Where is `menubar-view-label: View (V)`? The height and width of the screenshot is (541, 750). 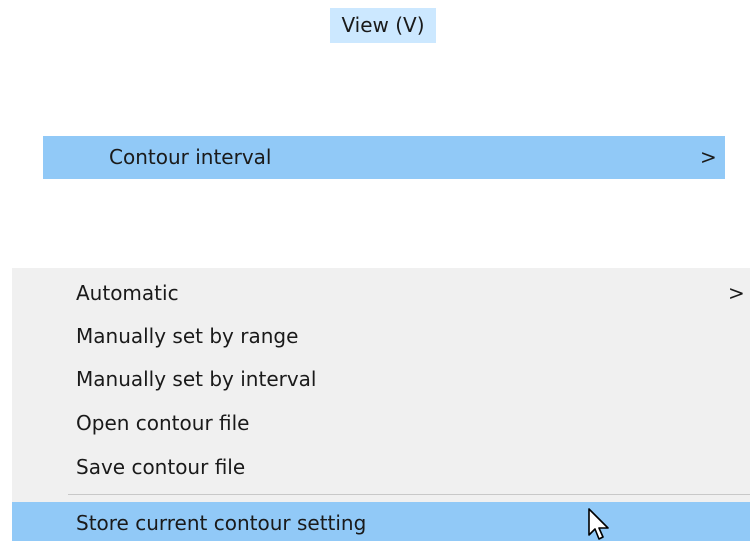 menubar-view-label: View (V) is located at coordinates (383, 25).